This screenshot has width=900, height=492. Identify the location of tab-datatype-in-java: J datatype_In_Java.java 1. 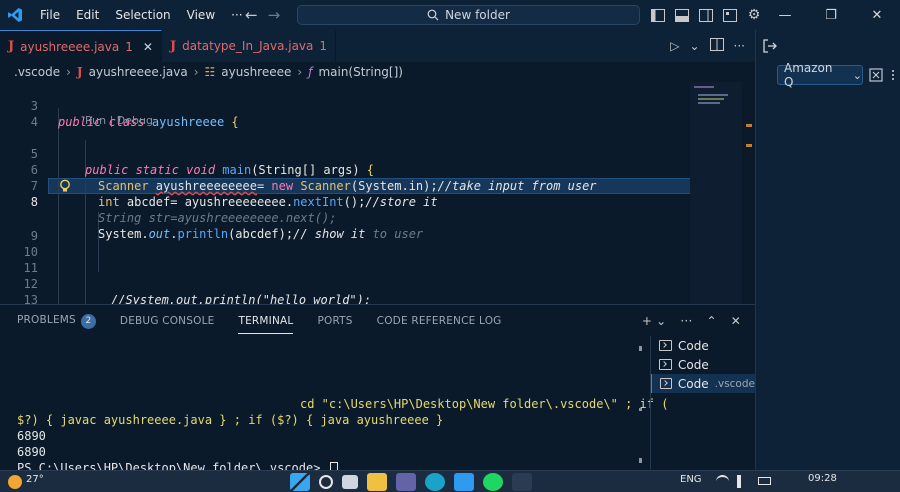
(249, 46).